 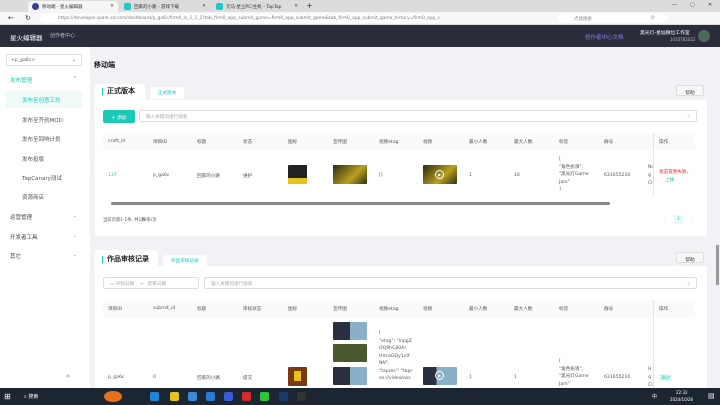 I want to click on promo-image, so click(x=350, y=174).